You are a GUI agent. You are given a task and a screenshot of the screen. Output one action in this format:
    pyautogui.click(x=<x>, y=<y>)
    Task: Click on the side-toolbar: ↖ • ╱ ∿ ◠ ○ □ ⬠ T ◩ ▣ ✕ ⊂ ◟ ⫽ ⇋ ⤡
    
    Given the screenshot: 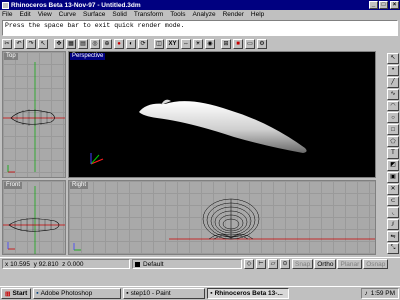 What is the action you would take?
    pyautogui.click(x=393, y=153)
    